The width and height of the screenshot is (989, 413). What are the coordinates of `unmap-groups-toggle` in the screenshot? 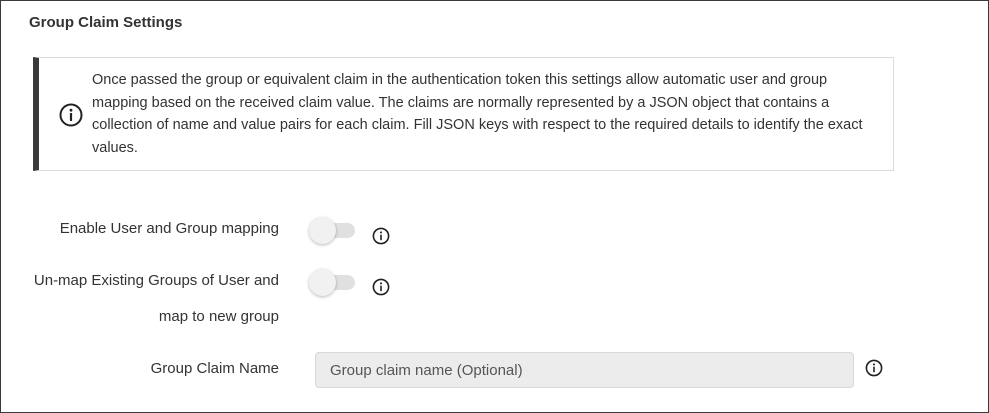 It's located at (333, 282).